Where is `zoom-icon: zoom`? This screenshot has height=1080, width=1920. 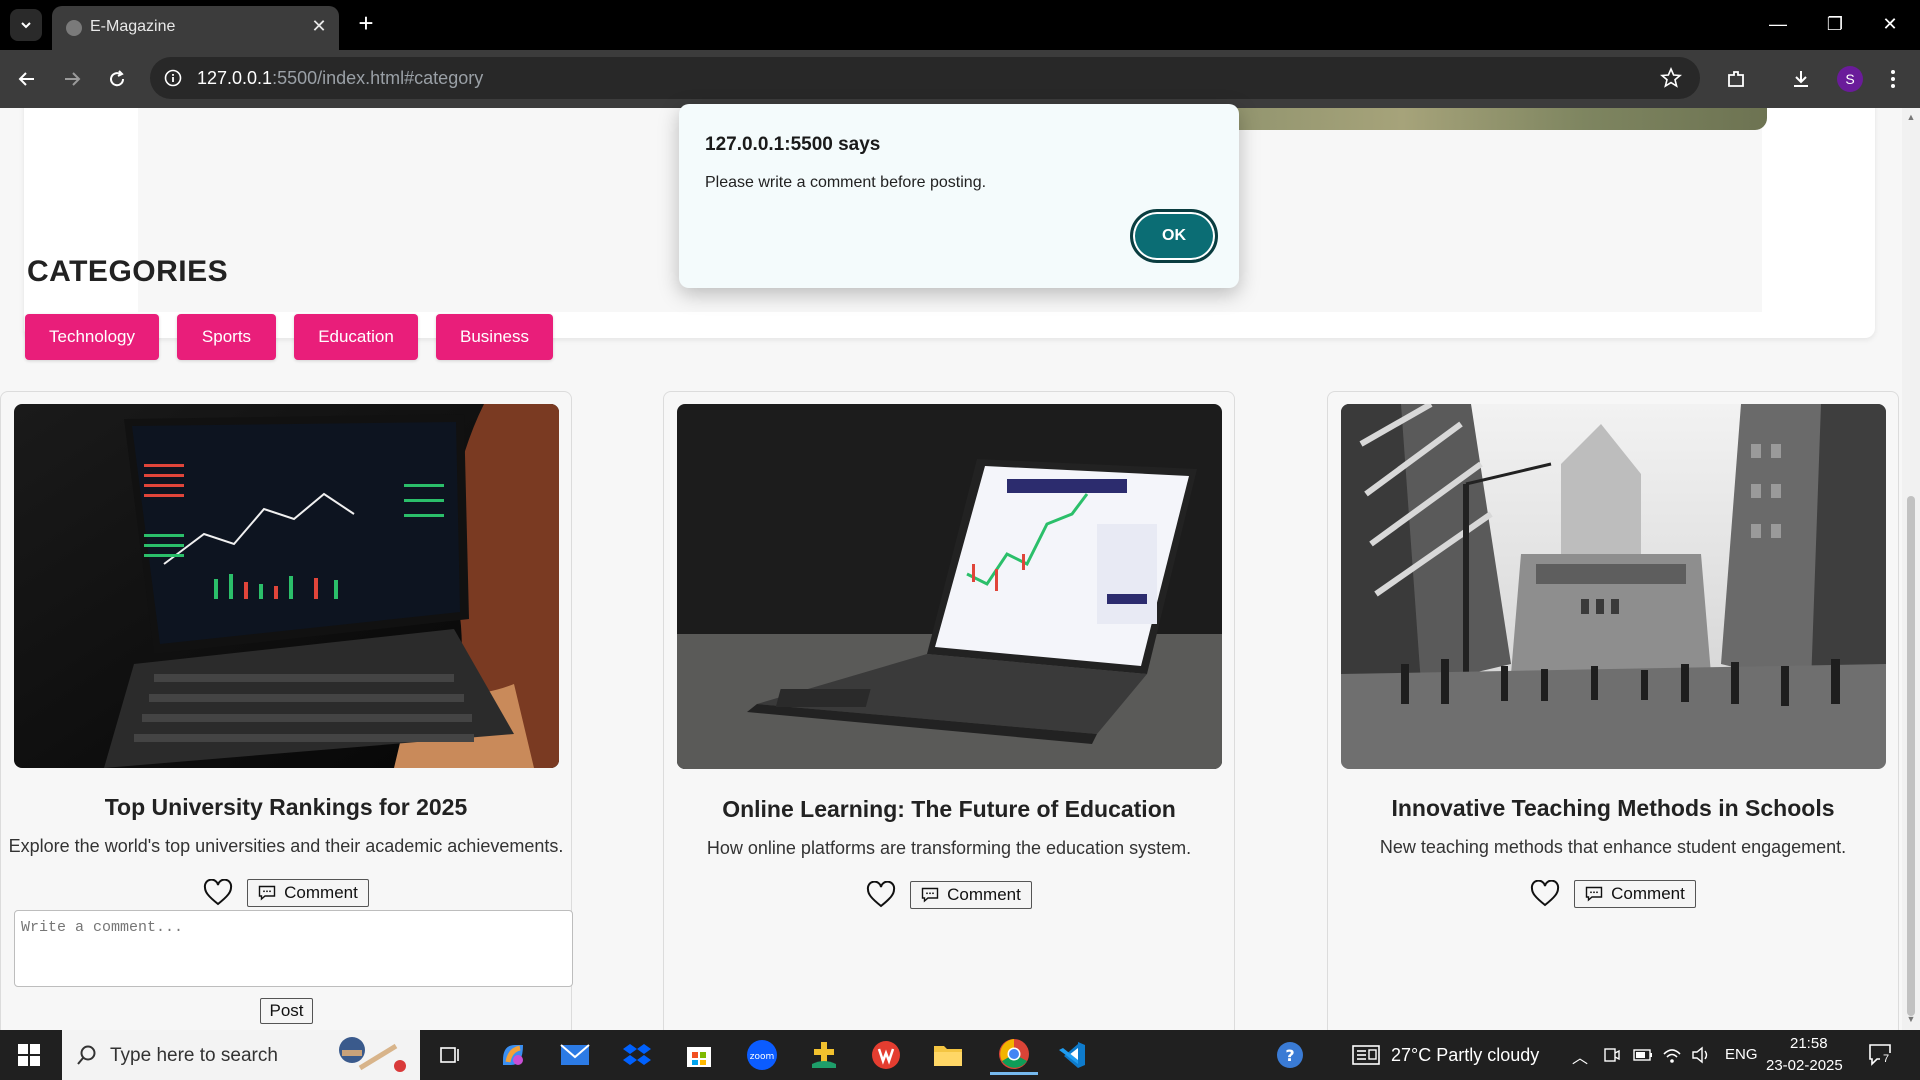
zoom-icon: zoom is located at coordinates (762, 1055).